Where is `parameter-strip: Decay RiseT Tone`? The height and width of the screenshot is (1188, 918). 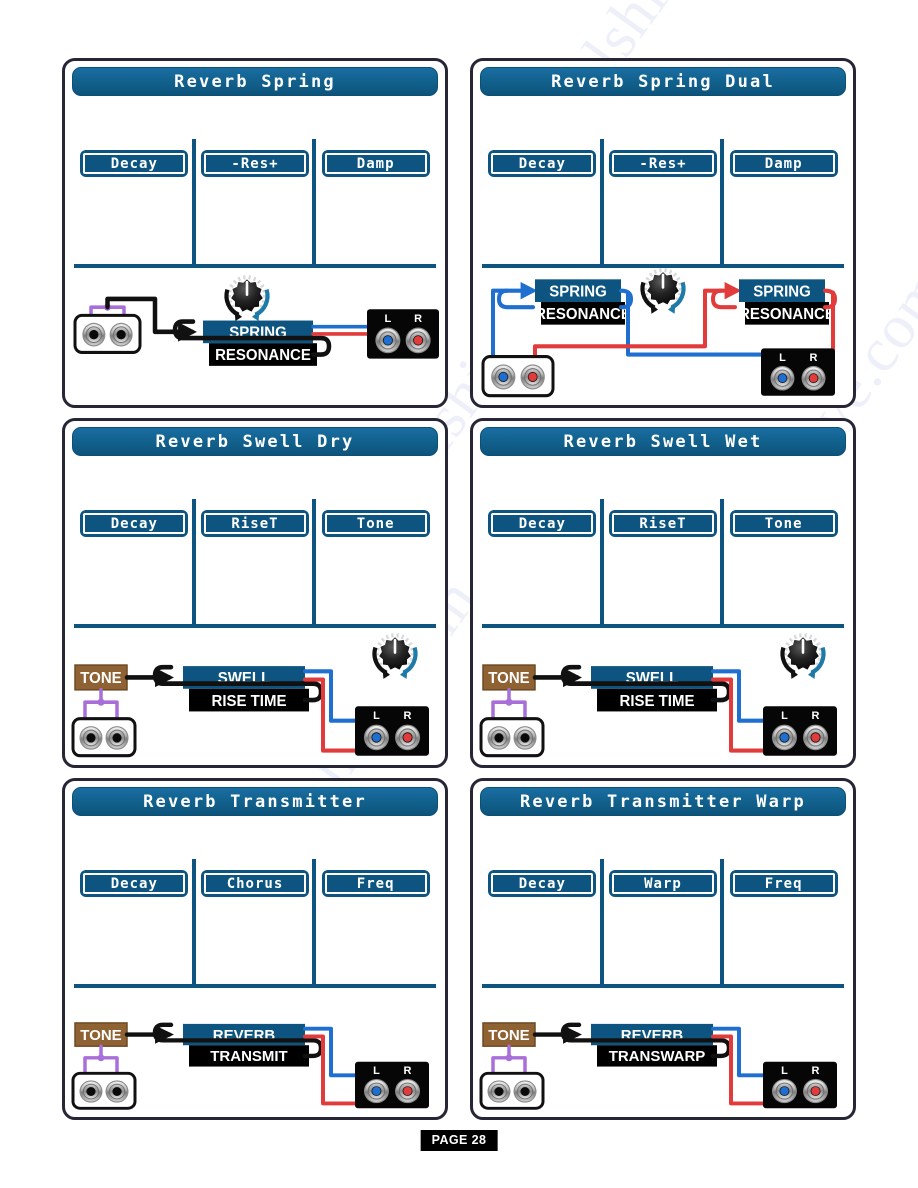 parameter-strip: Decay RiseT Tone is located at coordinates (663, 561).